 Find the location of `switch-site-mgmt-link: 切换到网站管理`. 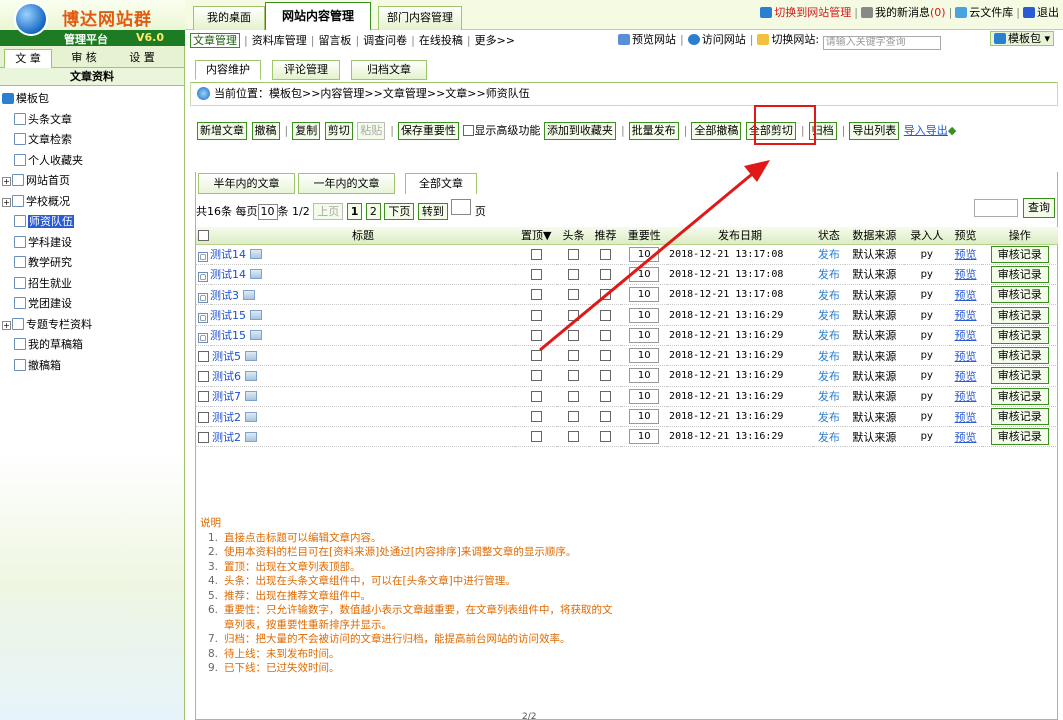

switch-site-mgmt-link: 切换到网站管理 is located at coordinates (812, 12).